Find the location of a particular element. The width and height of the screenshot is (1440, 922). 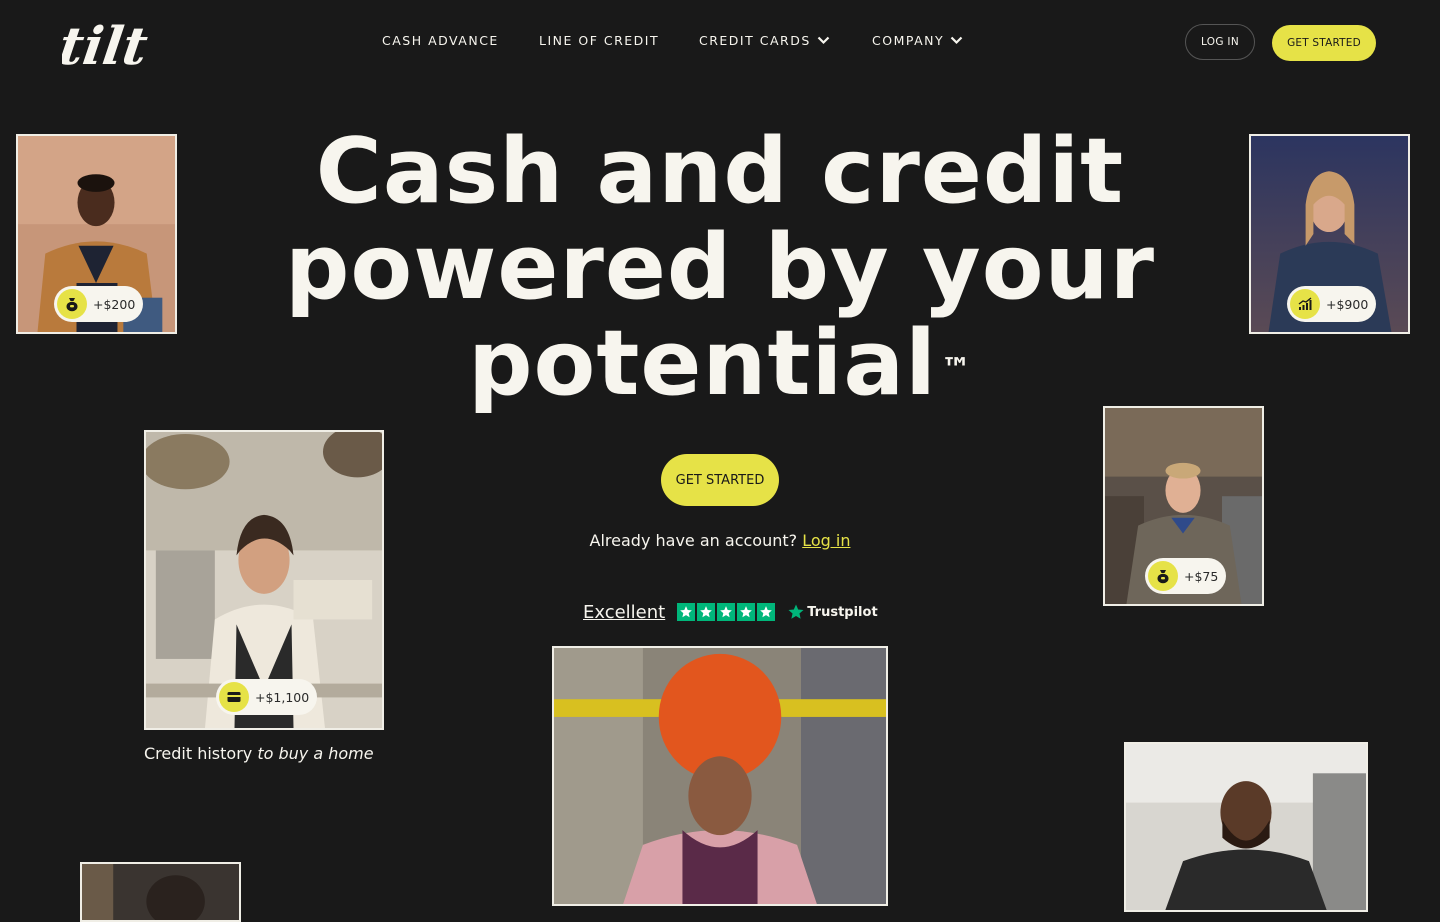

trademark-symbol: ™ is located at coordinates (956, 369).